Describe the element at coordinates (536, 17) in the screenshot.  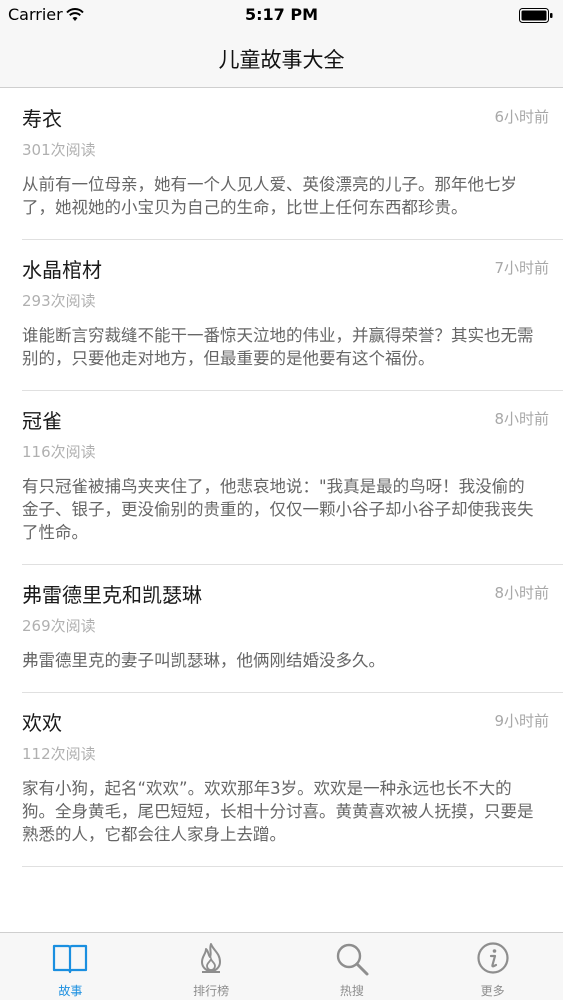
I see `battery-icon` at that location.